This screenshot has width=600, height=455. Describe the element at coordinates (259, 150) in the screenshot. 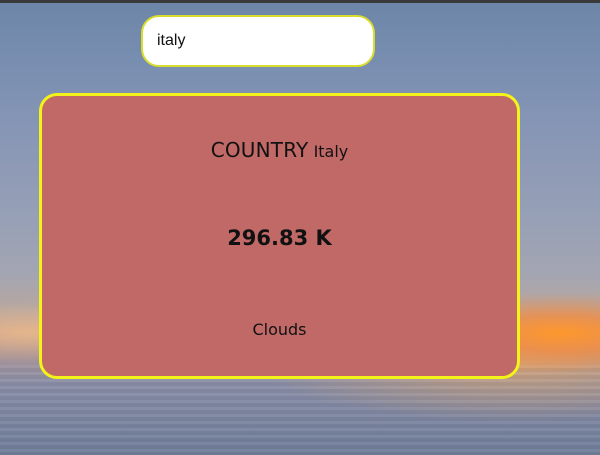

I see `country-label: COUNTRY` at that location.